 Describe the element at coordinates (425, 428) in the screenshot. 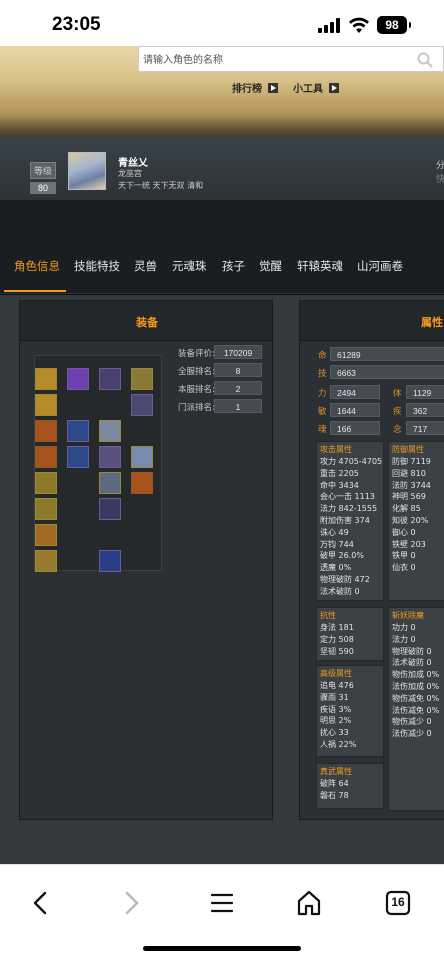

I see `stat-value: 717` at that location.